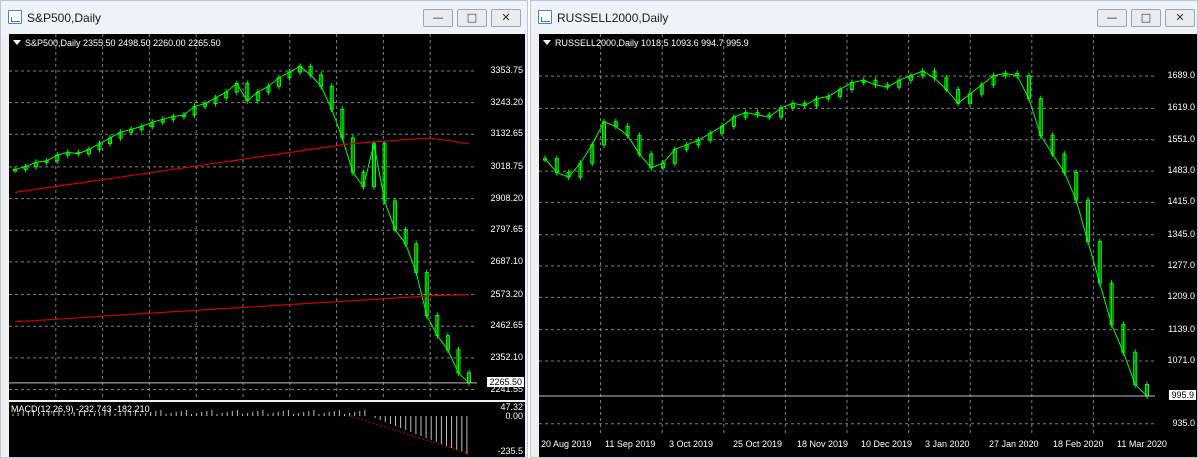  What do you see at coordinates (506, 101) in the screenshot?
I see `y-tick-label: 3243.20` at bounding box center [506, 101].